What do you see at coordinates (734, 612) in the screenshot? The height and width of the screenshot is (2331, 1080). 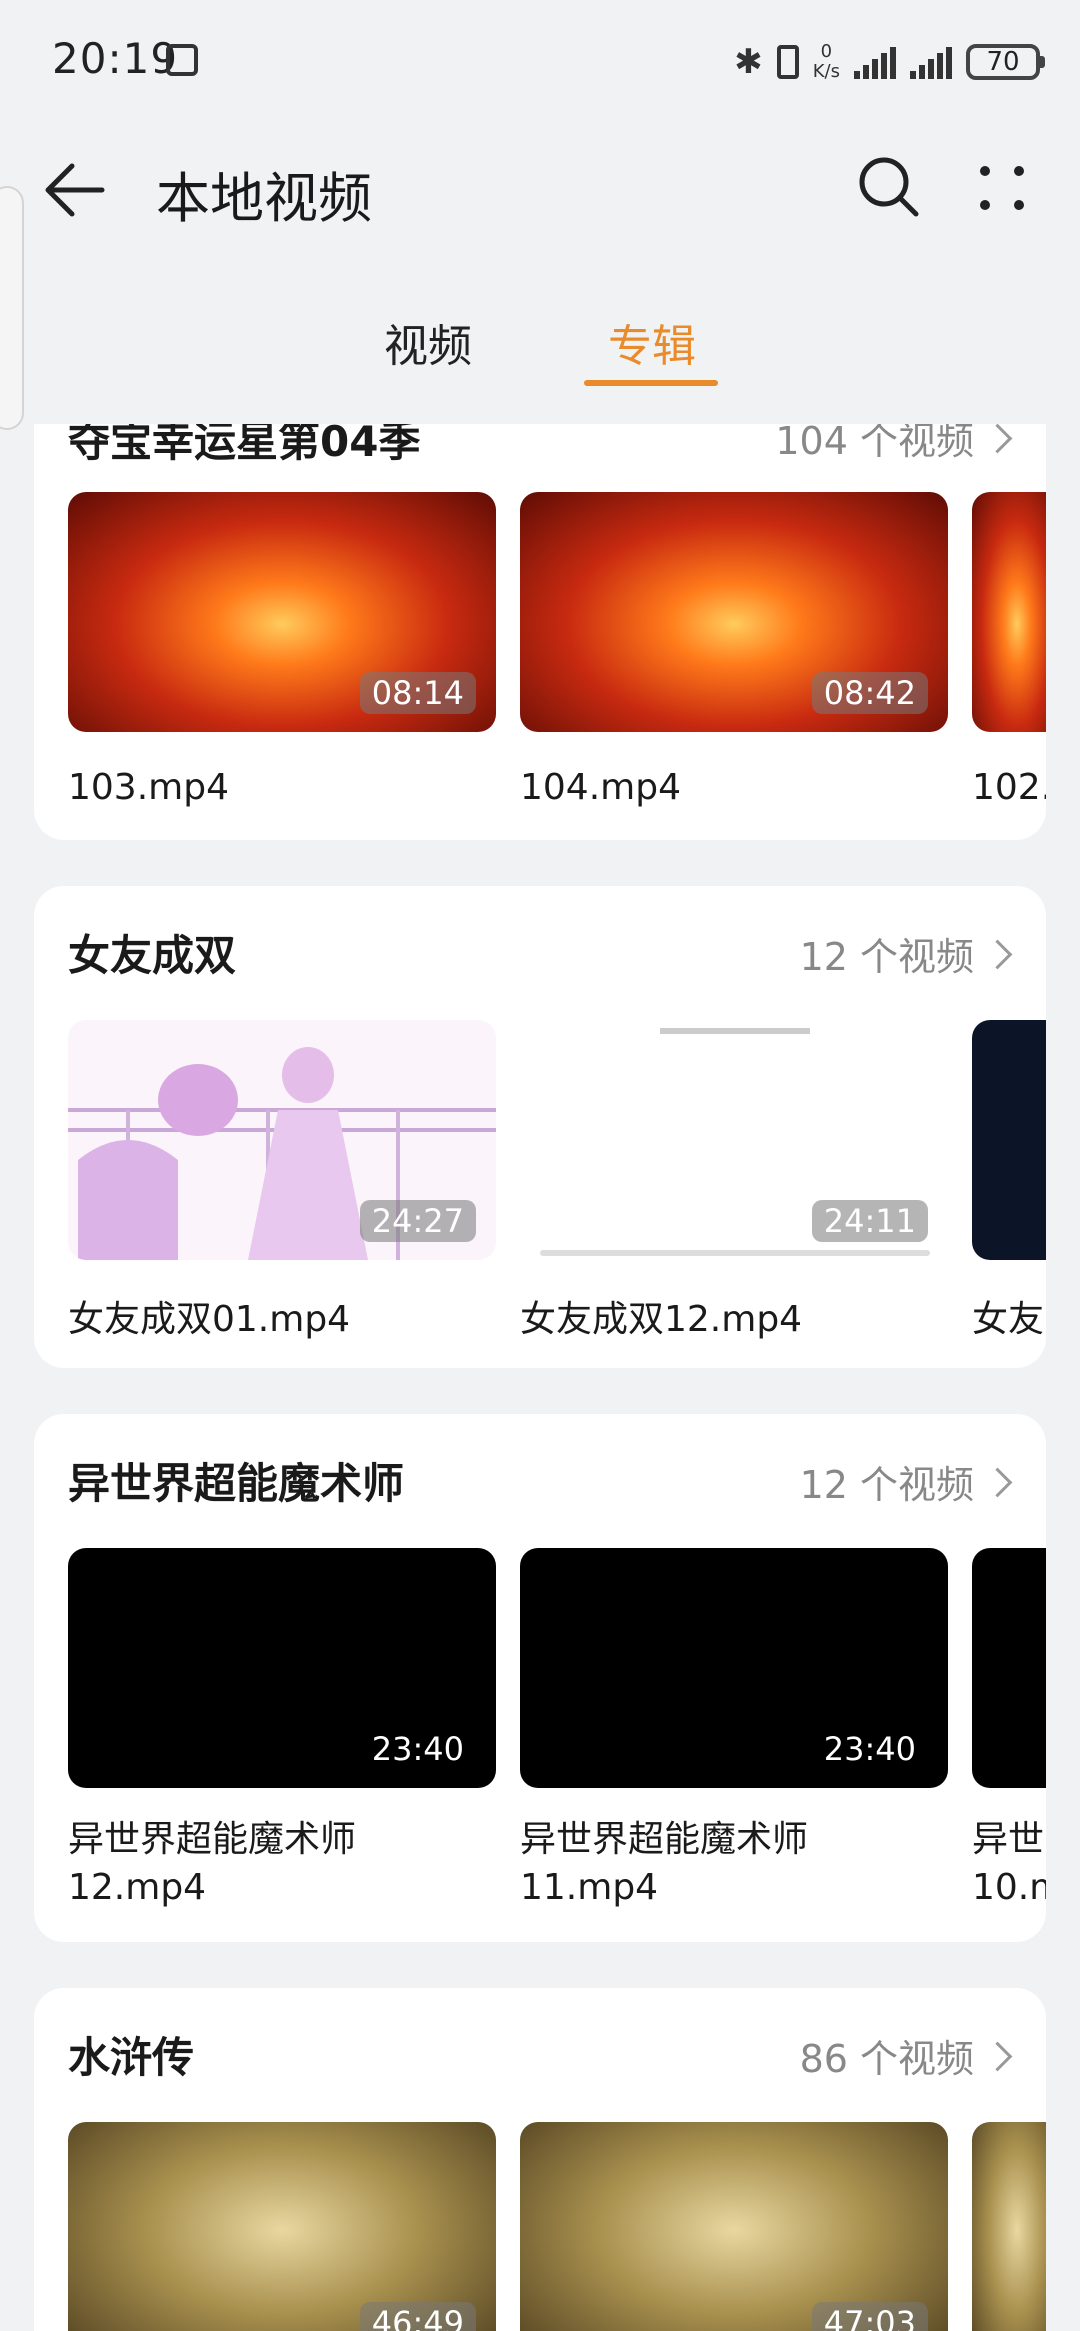 I see `video-thumbnail: 08:42` at bounding box center [734, 612].